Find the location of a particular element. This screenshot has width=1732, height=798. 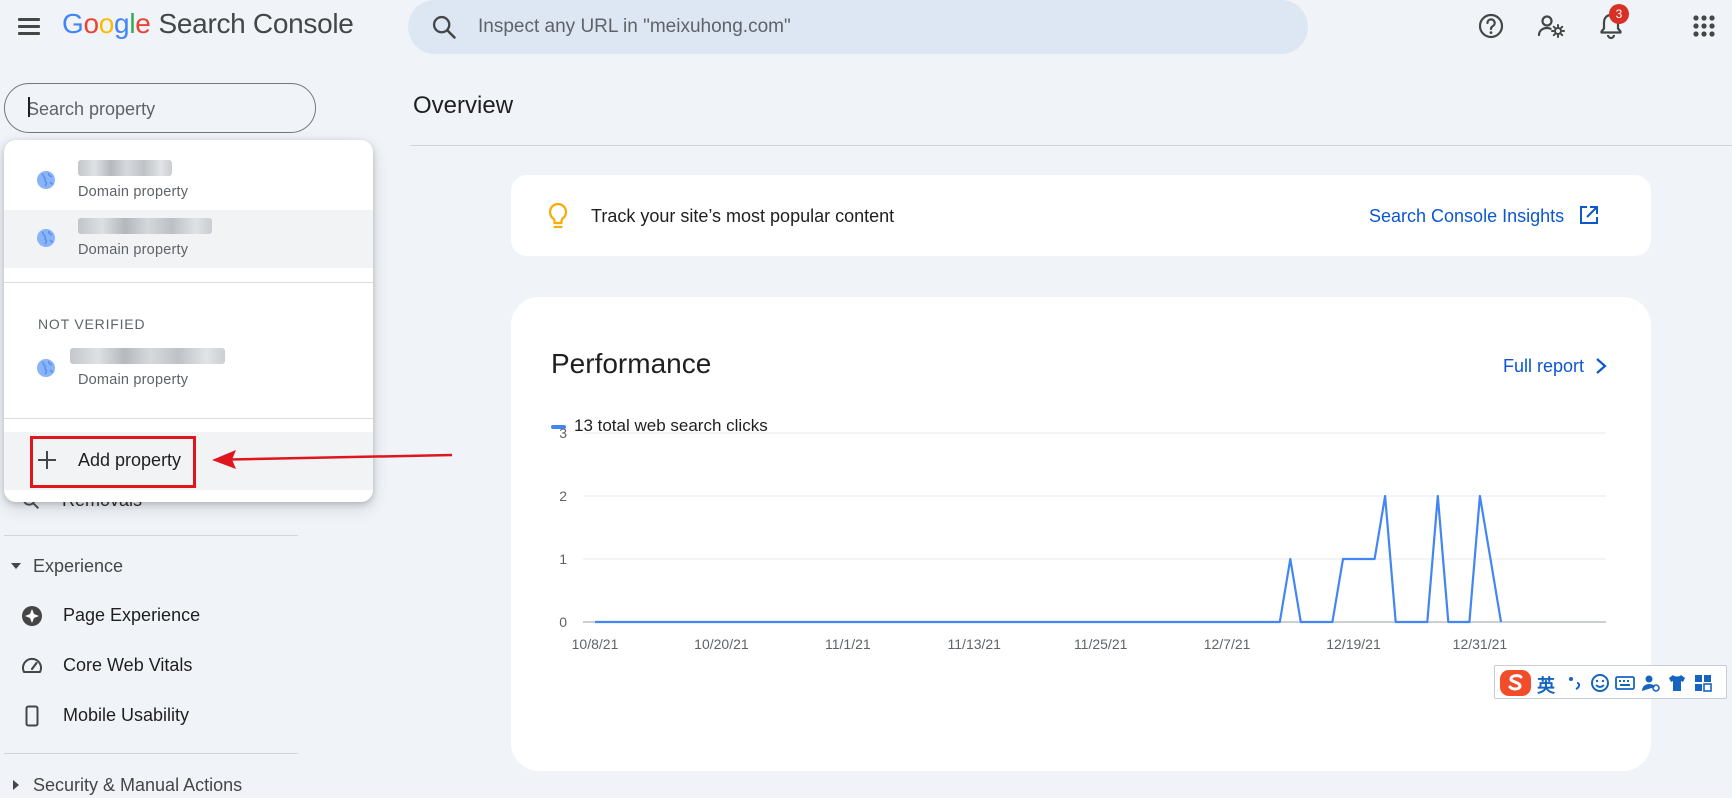

manage-users-icon is located at coordinates (1551, 26).